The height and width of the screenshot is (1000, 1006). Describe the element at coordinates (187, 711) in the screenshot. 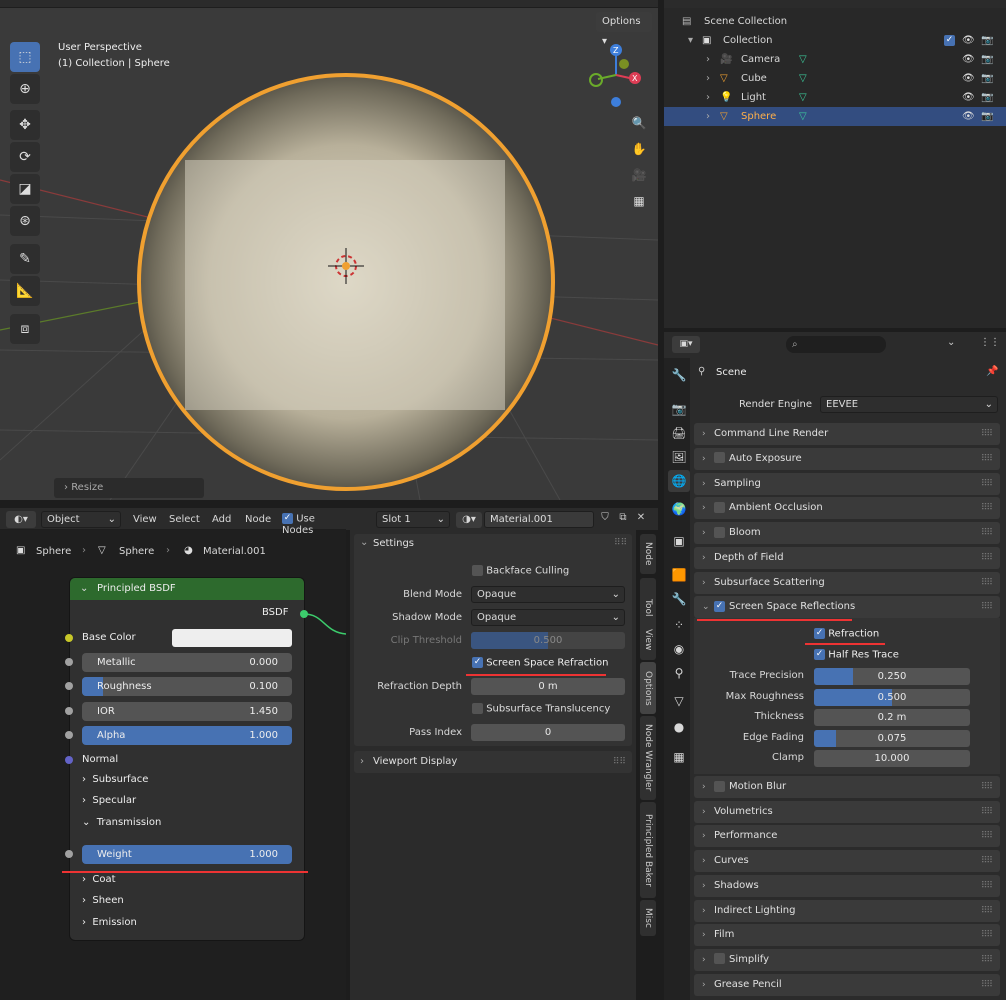

I see `node-input-field: IOR 1.450` at that location.